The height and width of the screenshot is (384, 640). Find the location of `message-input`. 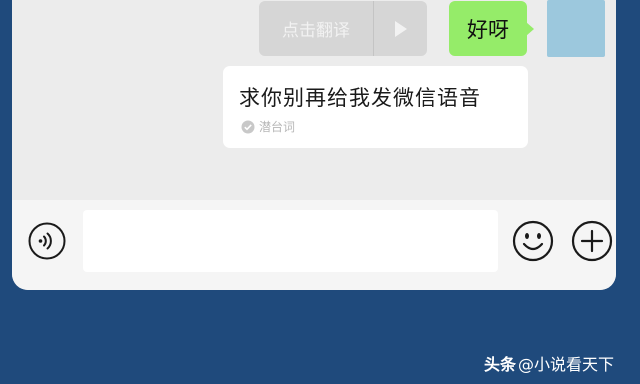

message-input is located at coordinates (290, 241).